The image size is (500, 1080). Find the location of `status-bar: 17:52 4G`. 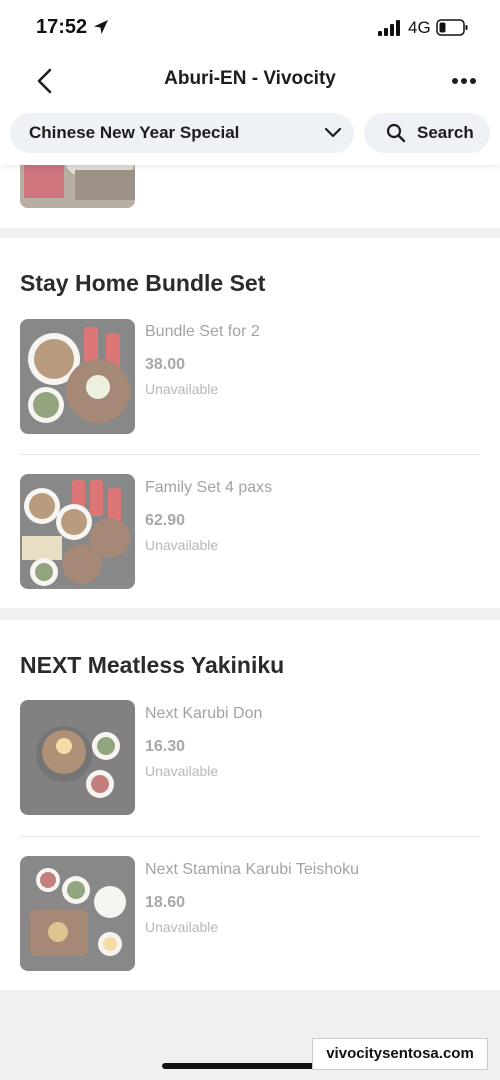

status-bar: 17:52 4G is located at coordinates (250, 28).